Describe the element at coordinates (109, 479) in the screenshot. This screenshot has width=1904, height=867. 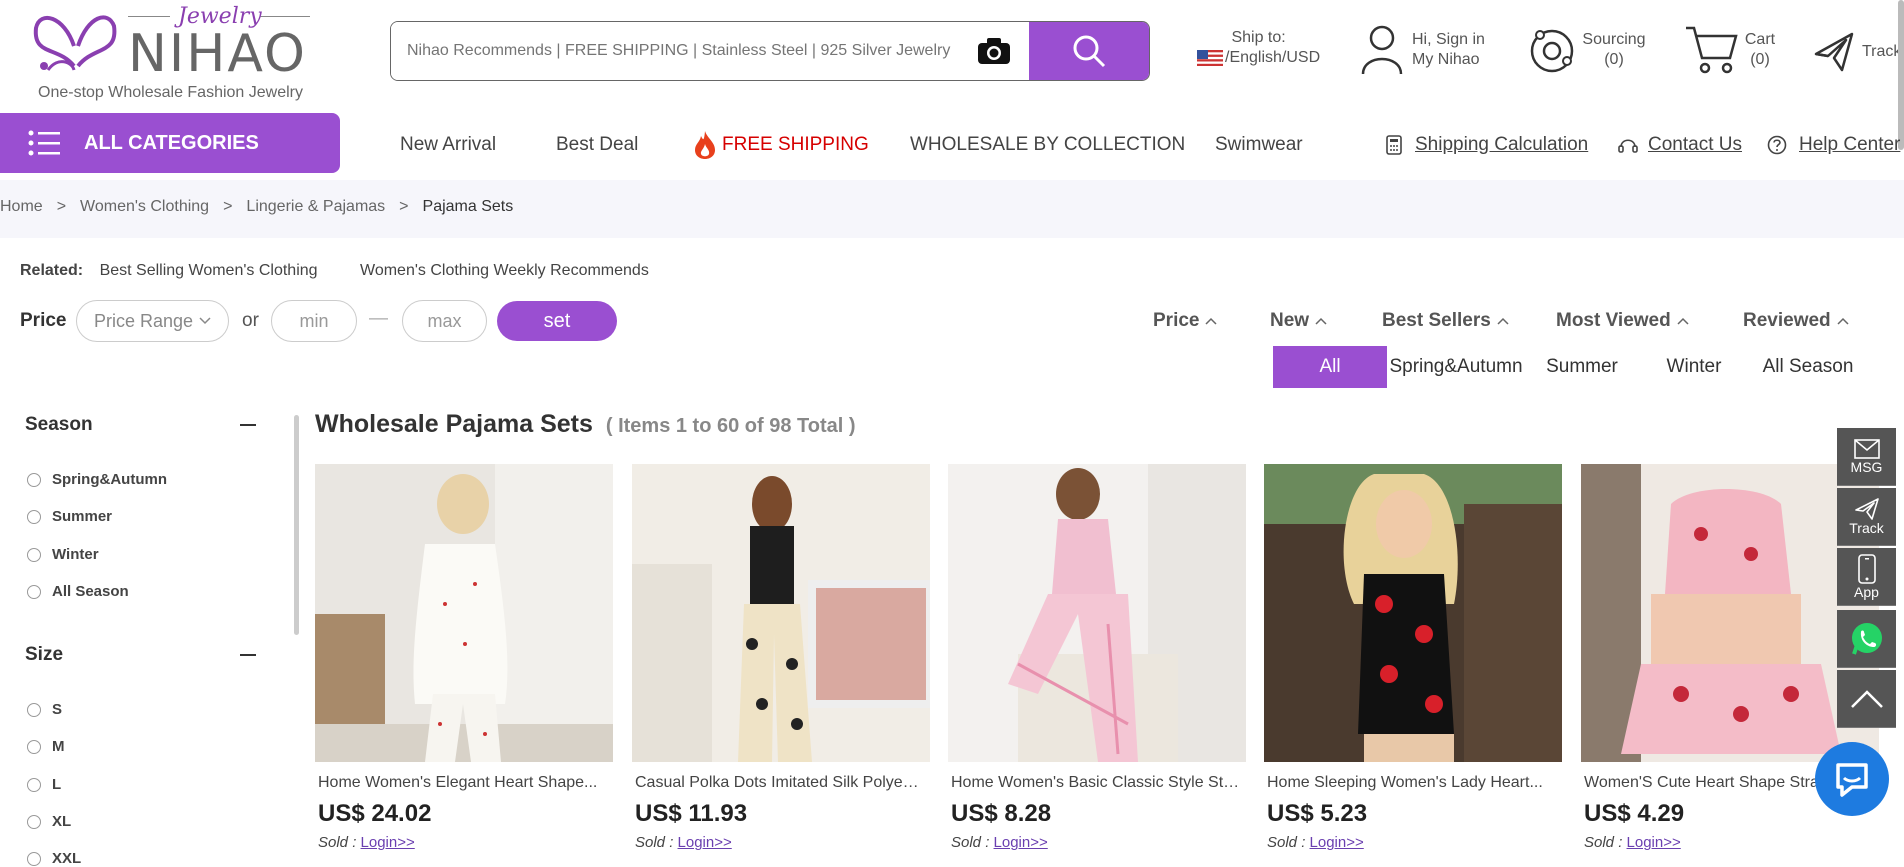
I see `filter-option-label: Spring&Autumn` at that location.